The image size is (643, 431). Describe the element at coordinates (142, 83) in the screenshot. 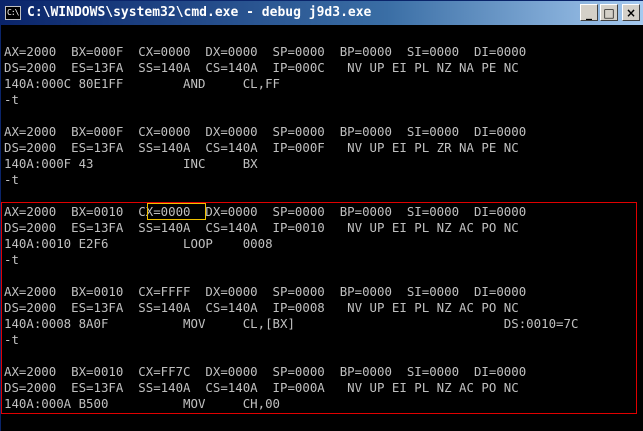

I see `console-line: 140A:000C 80E1FF AND CL,FF` at that location.